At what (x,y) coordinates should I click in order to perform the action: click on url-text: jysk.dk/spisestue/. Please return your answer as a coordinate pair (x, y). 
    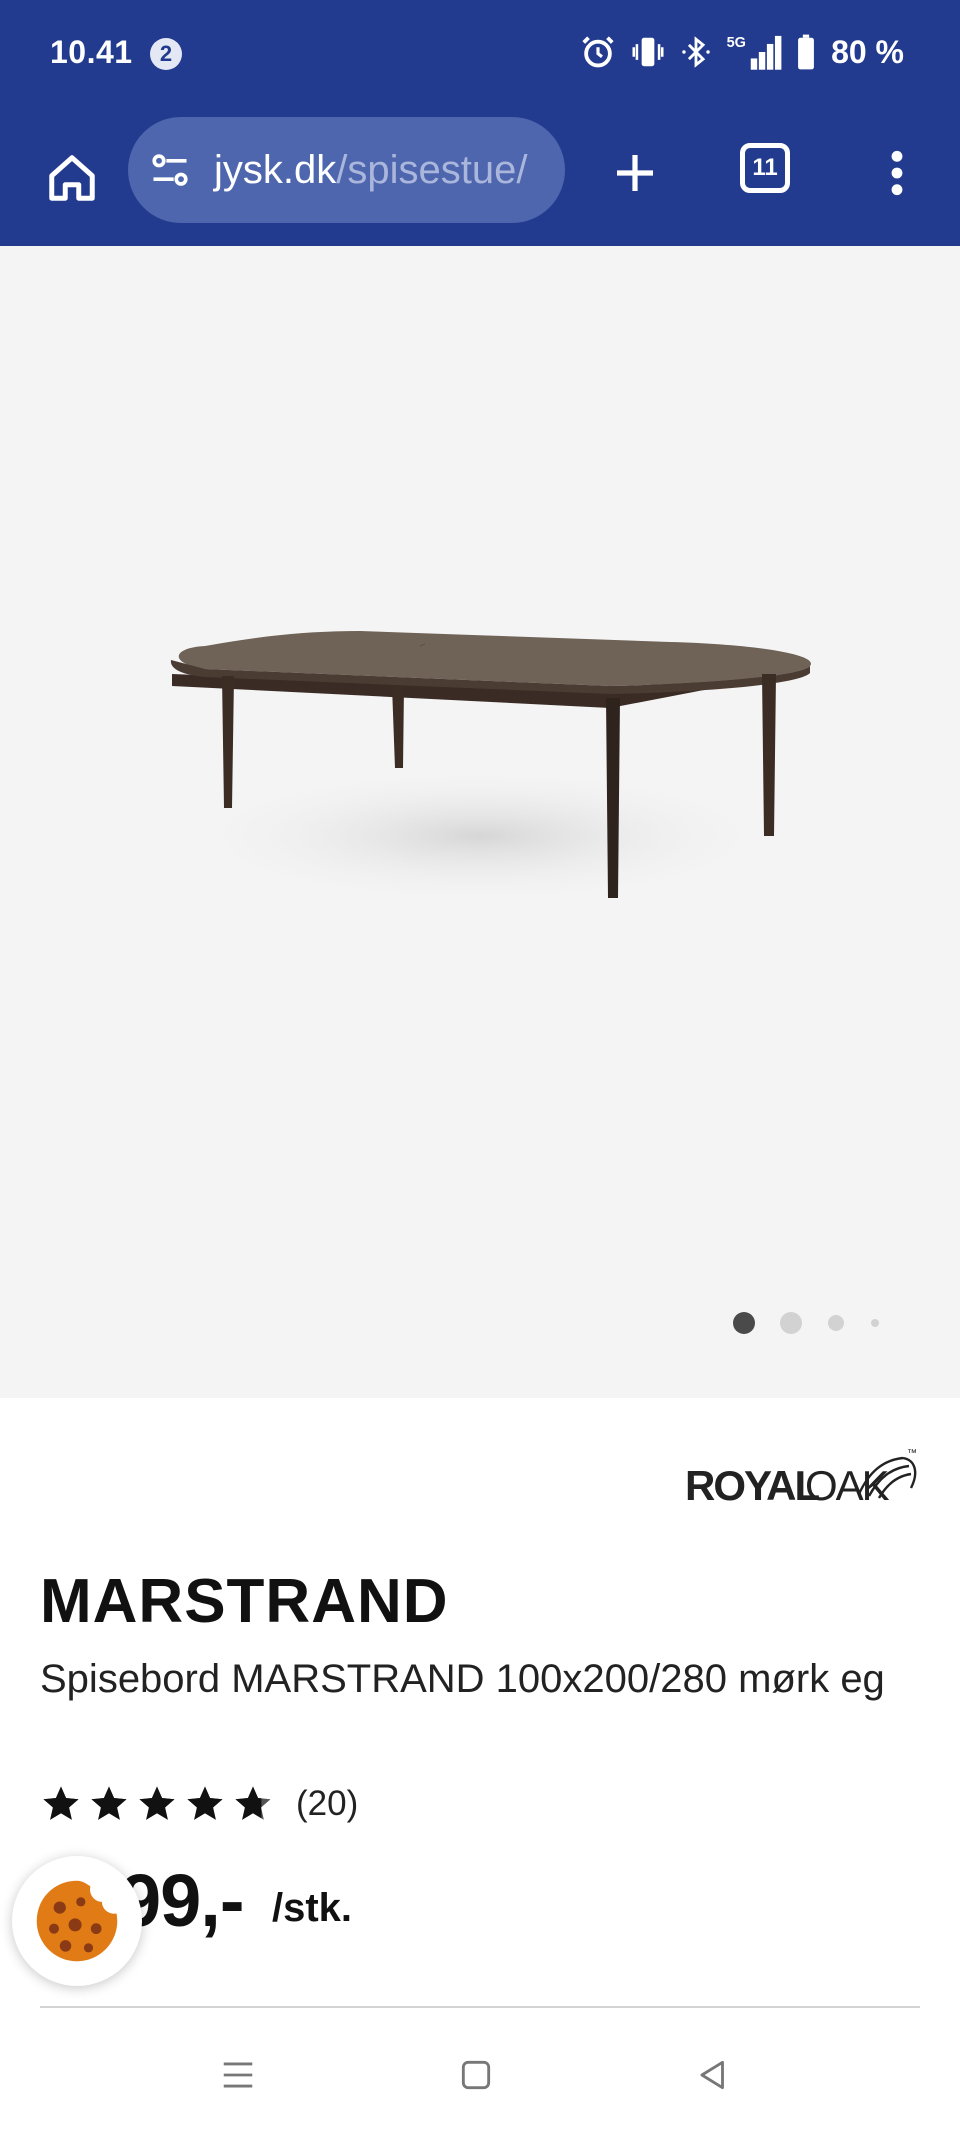
    Looking at the image, I should click on (370, 170).